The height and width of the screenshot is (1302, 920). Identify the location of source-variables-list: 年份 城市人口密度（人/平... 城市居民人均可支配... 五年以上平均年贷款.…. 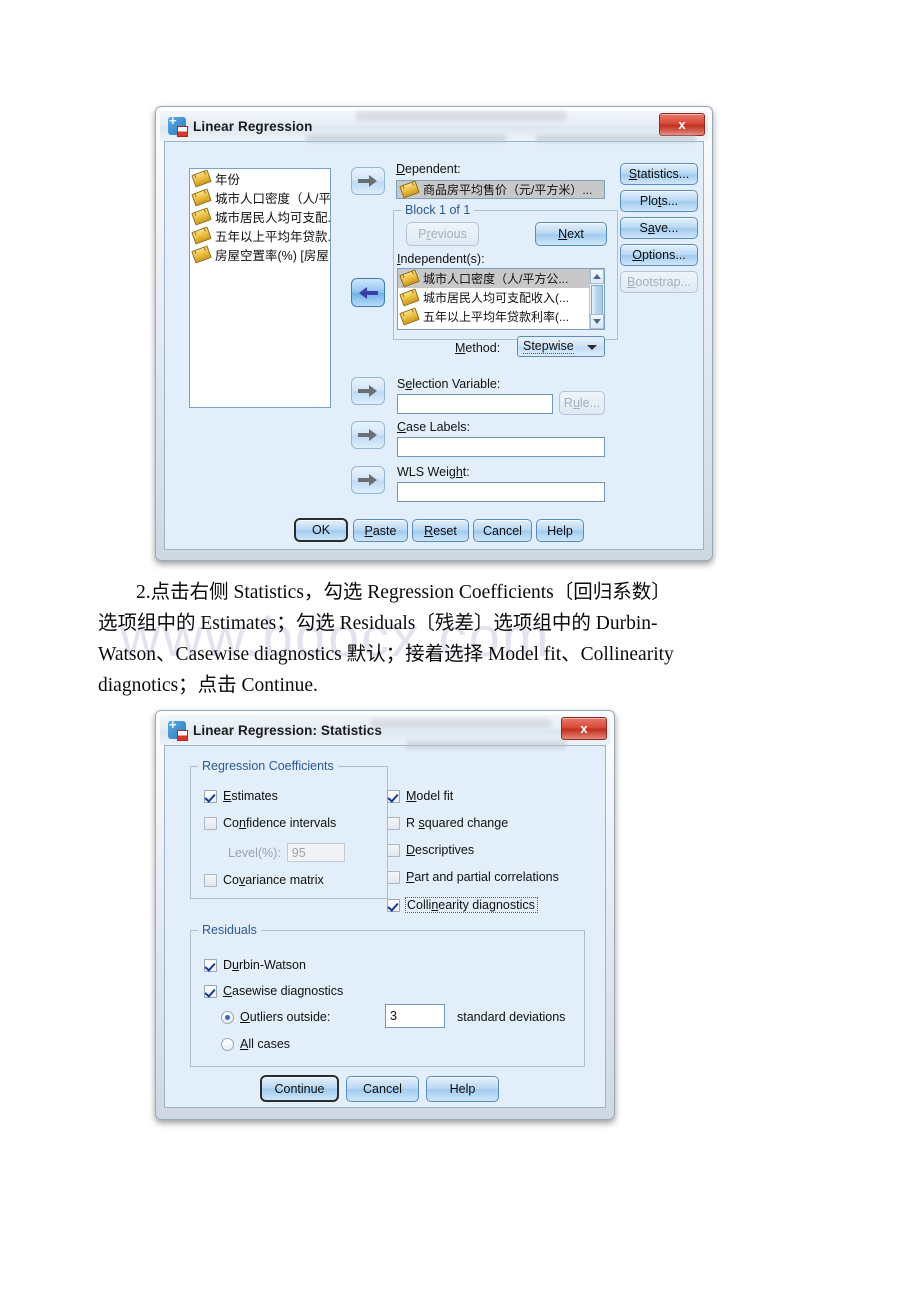
(260, 288).